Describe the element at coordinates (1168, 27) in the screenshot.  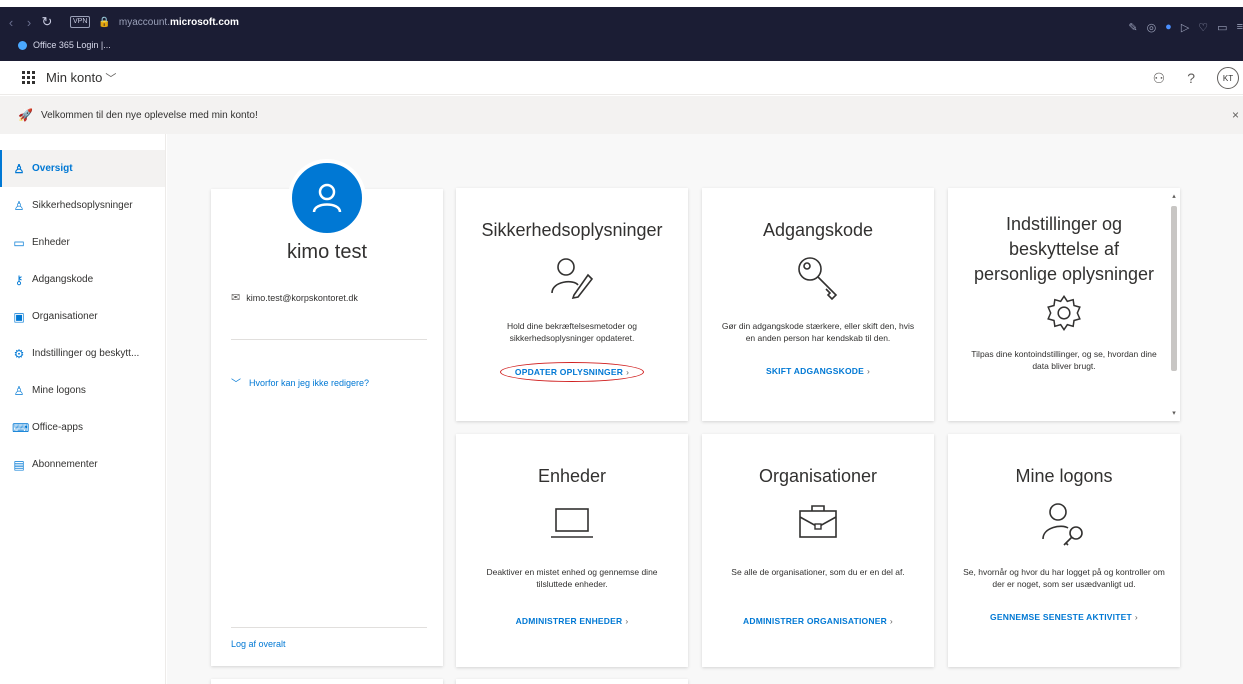
I see `shield-icon: ●` at that location.